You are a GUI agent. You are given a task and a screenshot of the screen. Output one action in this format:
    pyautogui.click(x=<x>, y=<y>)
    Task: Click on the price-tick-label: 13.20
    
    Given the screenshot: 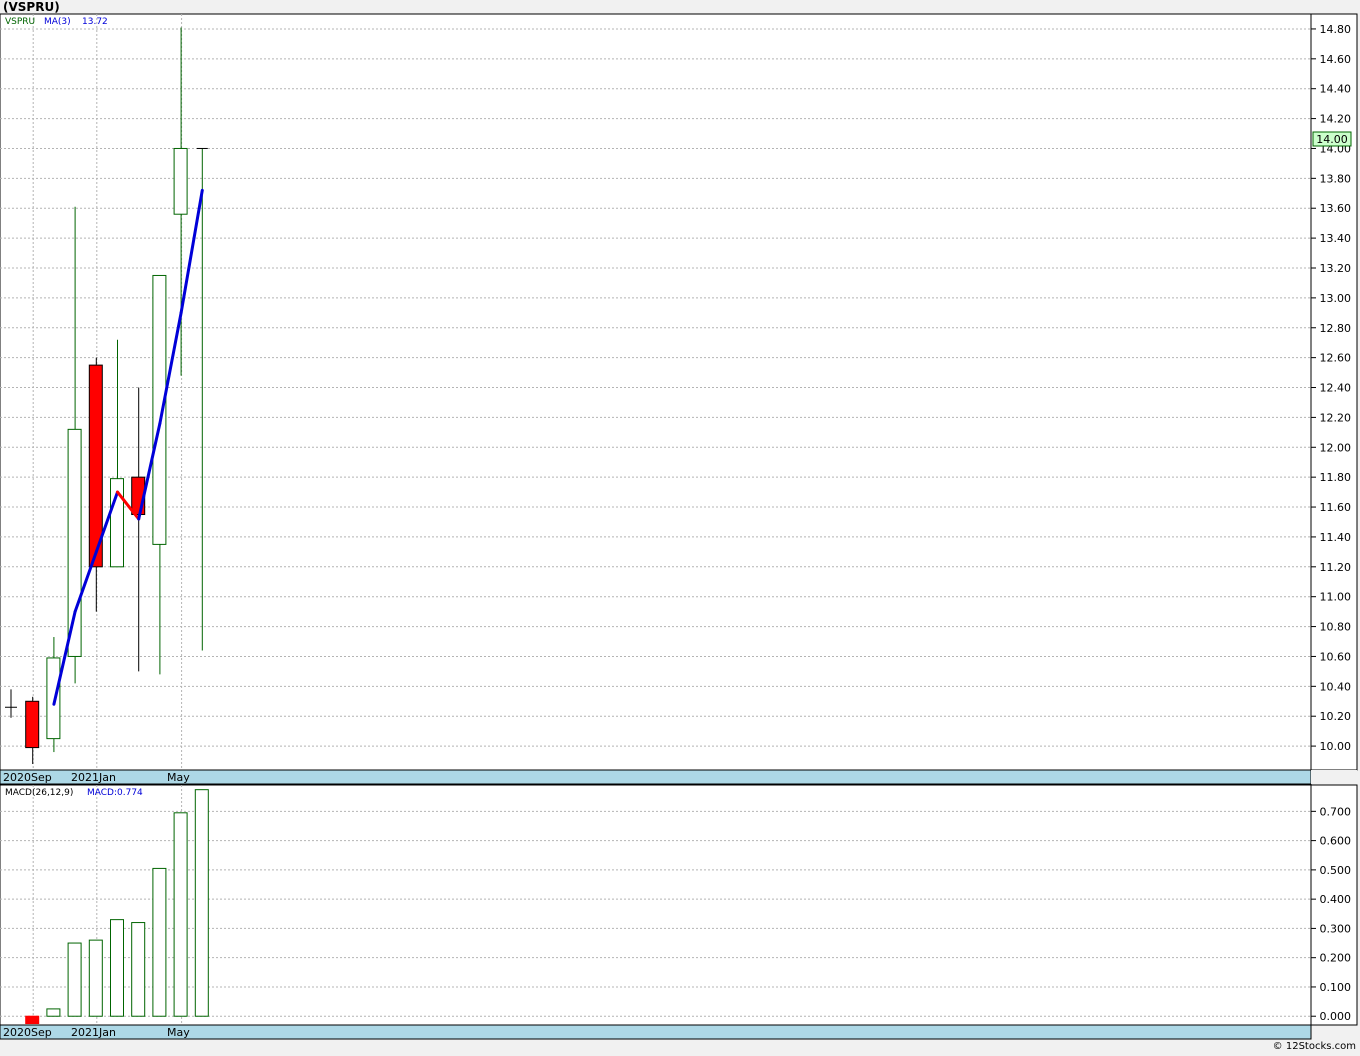 What is the action you would take?
    pyautogui.click(x=1336, y=268)
    